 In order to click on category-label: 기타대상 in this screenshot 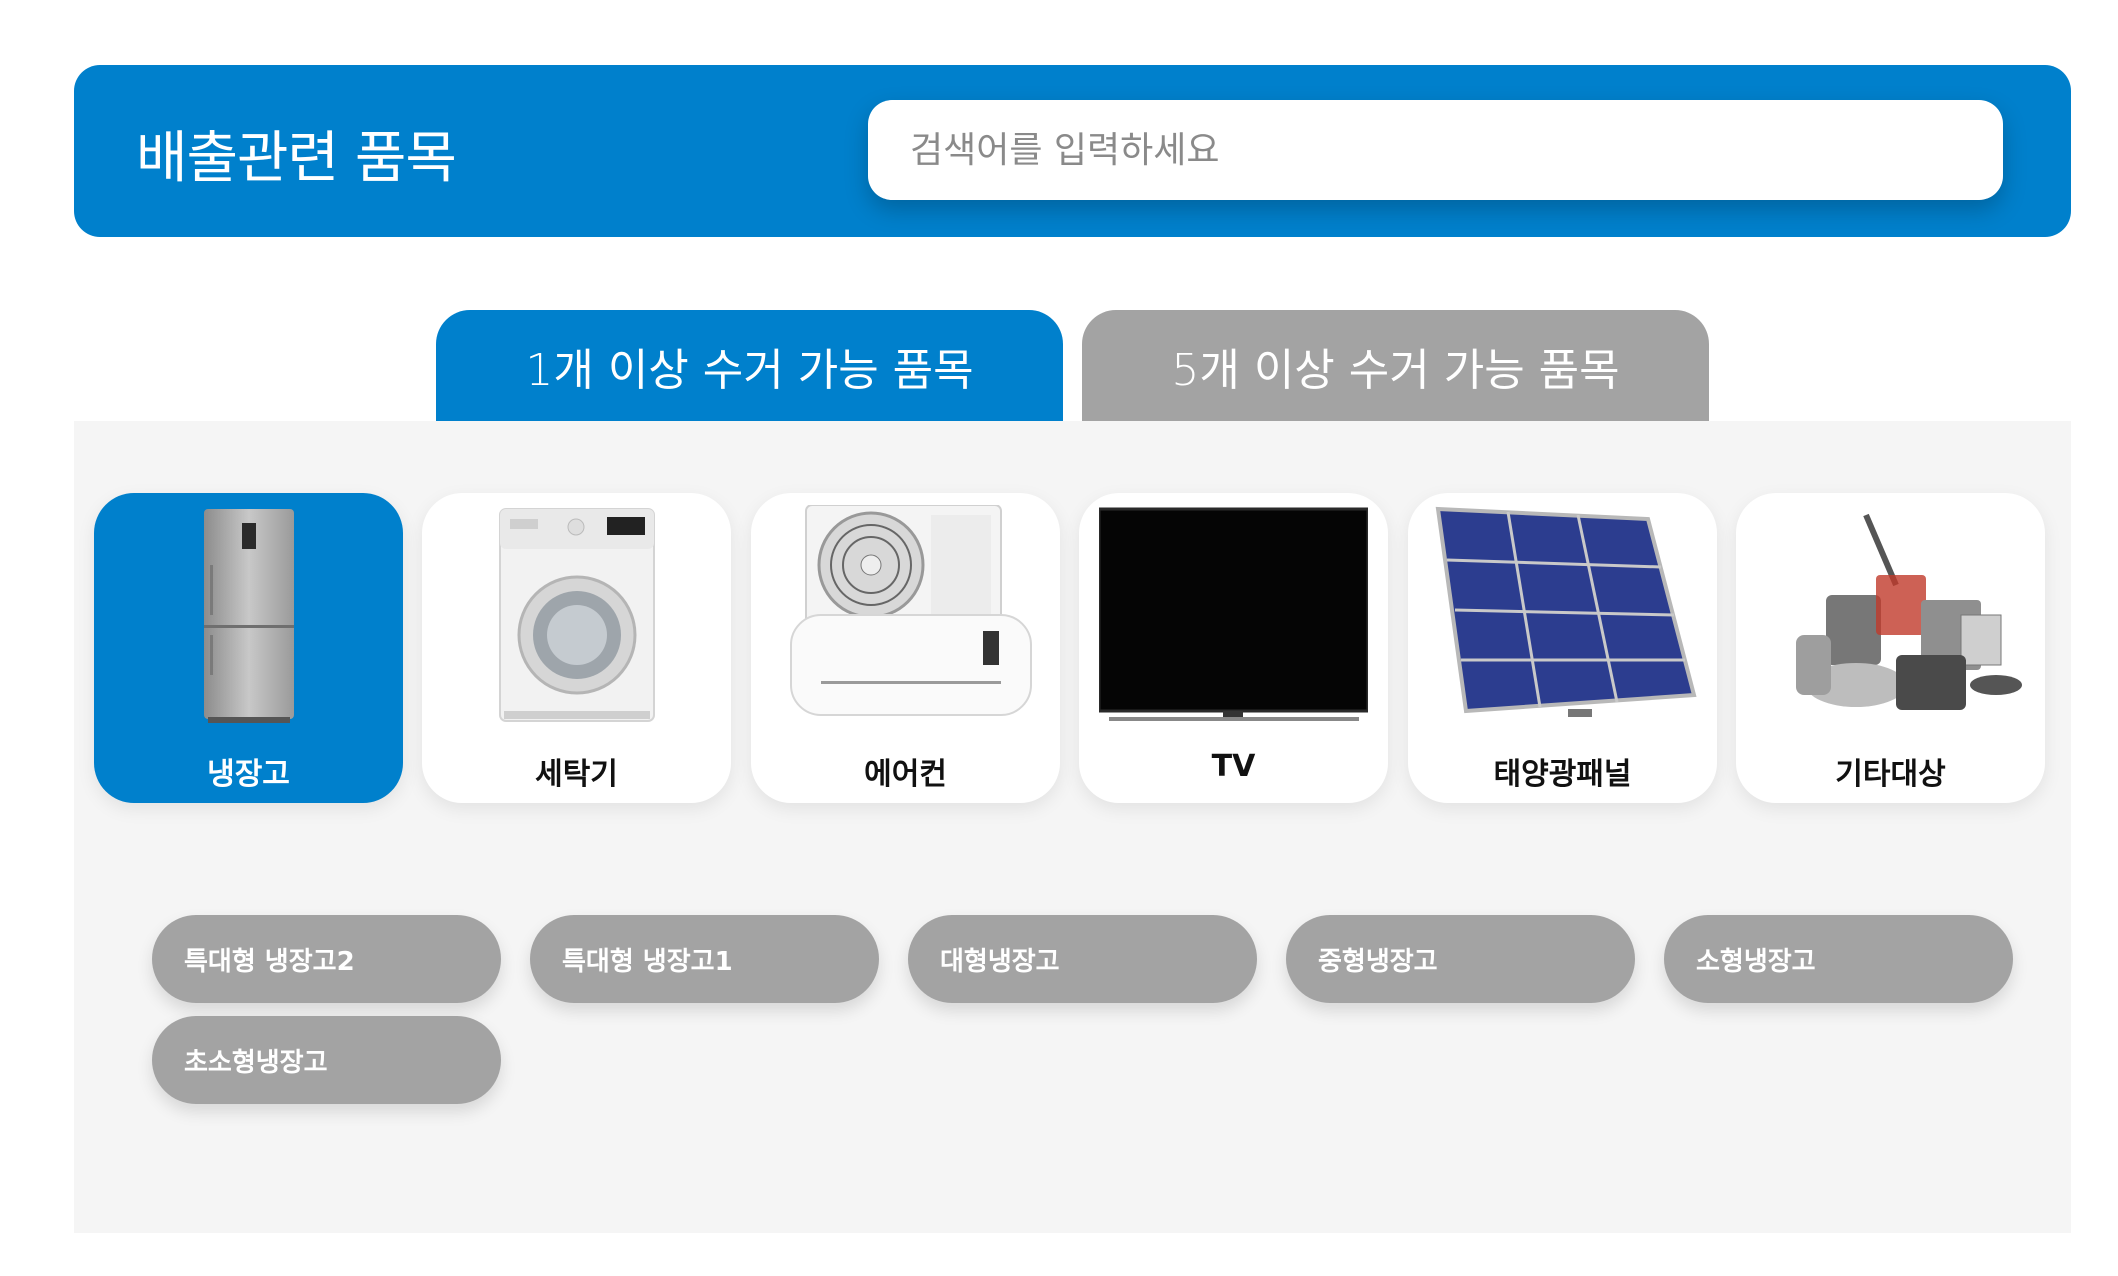, I will do `click(1890, 774)`.